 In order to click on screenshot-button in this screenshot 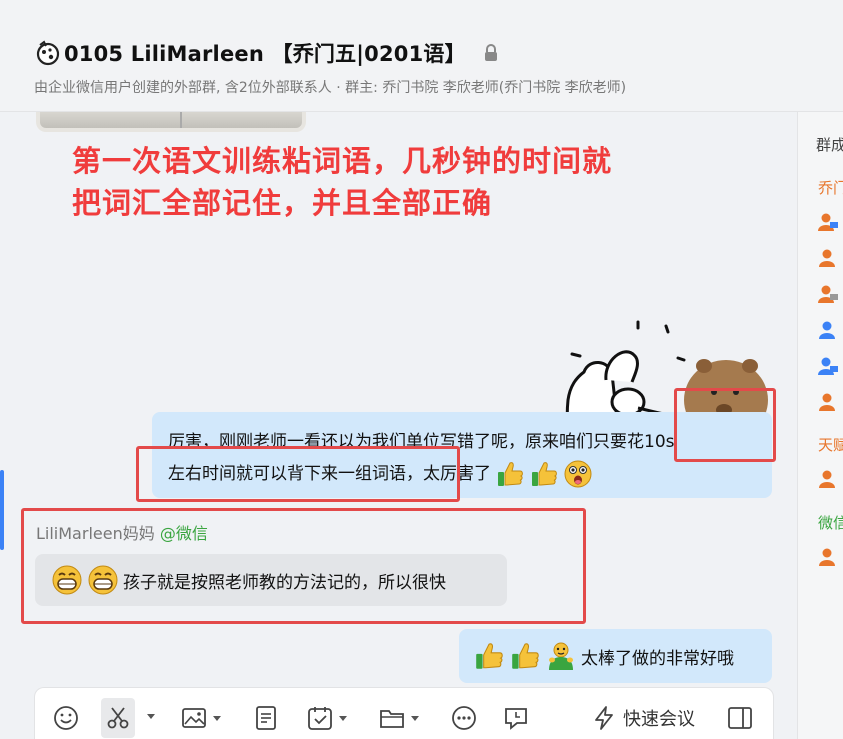, I will do `click(118, 718)`.